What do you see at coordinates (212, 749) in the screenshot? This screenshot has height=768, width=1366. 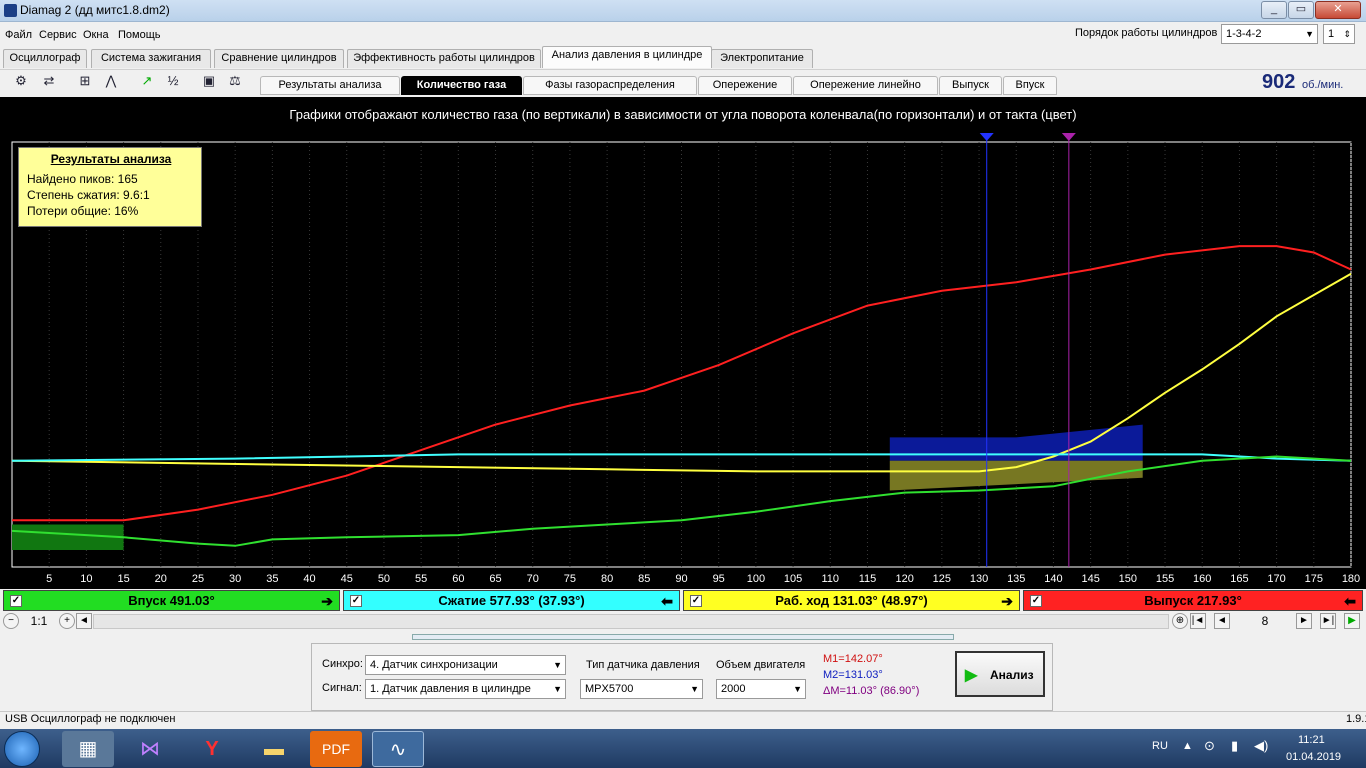 I see `yandex-browser-icon: Y` at bounding box center [212, 749].